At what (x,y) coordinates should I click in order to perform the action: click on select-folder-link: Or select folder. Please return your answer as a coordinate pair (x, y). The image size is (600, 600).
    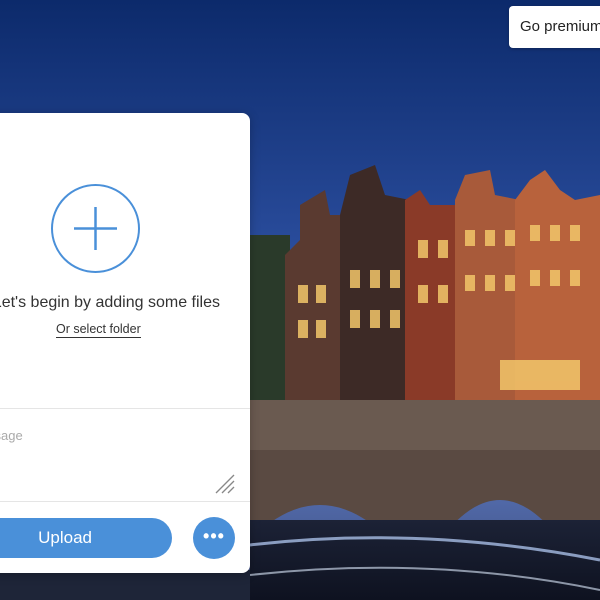
    Looking at the image, I should click on (98, 330).